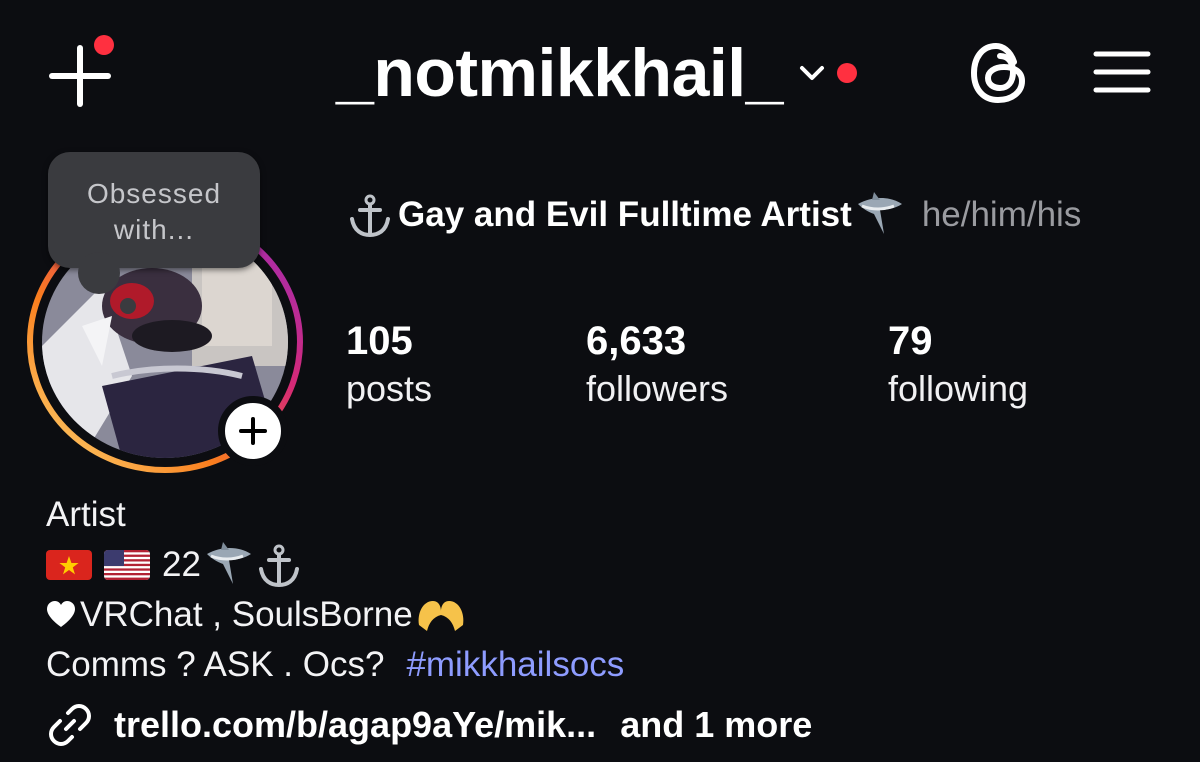 The width and height of the screenshot is (1200, 762). What do you see at coordinates (625, 214) in the screenshot?
I see `headline-text: Gay and Evil Fulltime Artist` at bounding box center [625, 214].